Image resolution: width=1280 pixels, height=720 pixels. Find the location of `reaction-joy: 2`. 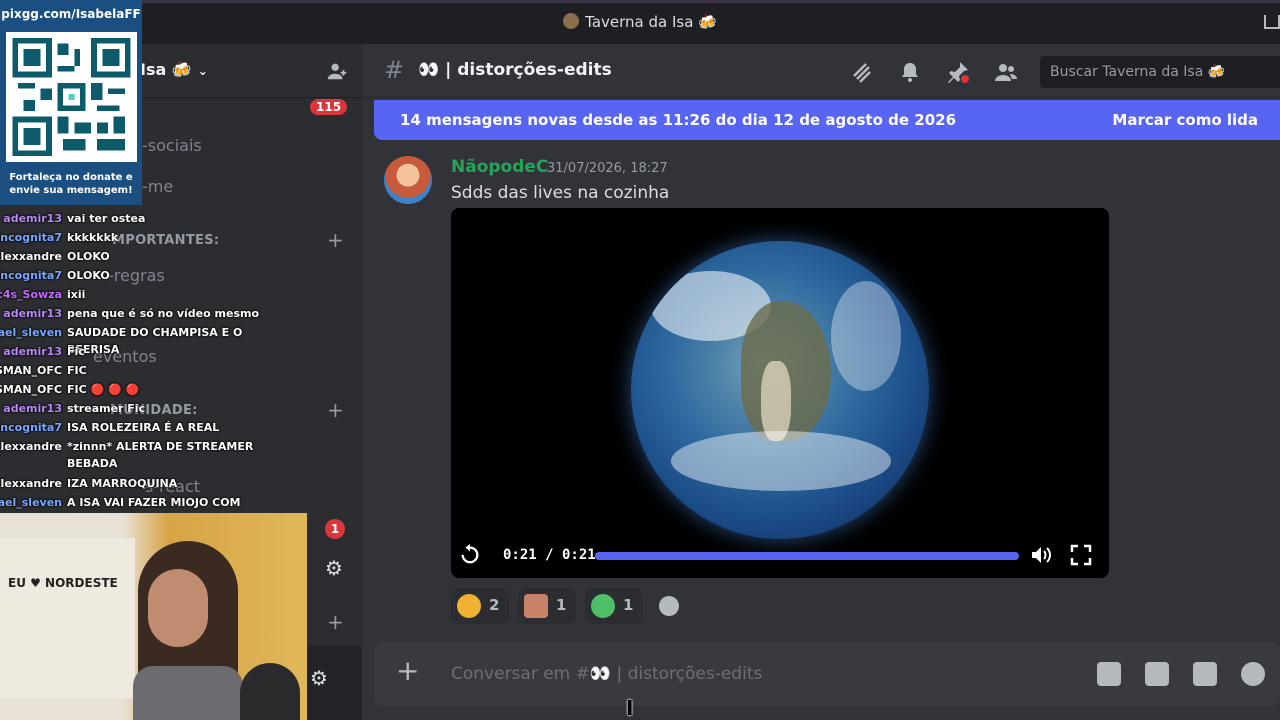

reaction-joy: 2 is located at coordinates (480, 606).